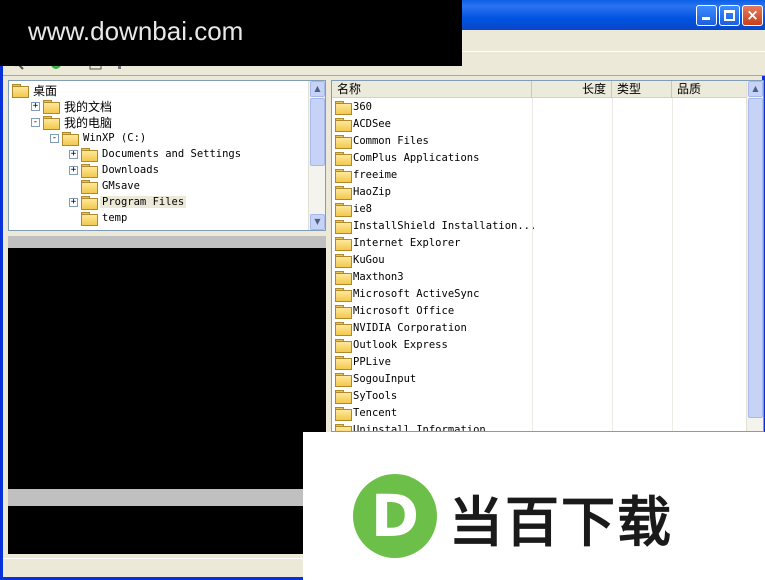  I want to click on tree-item: 桌面, so click(35, 90).